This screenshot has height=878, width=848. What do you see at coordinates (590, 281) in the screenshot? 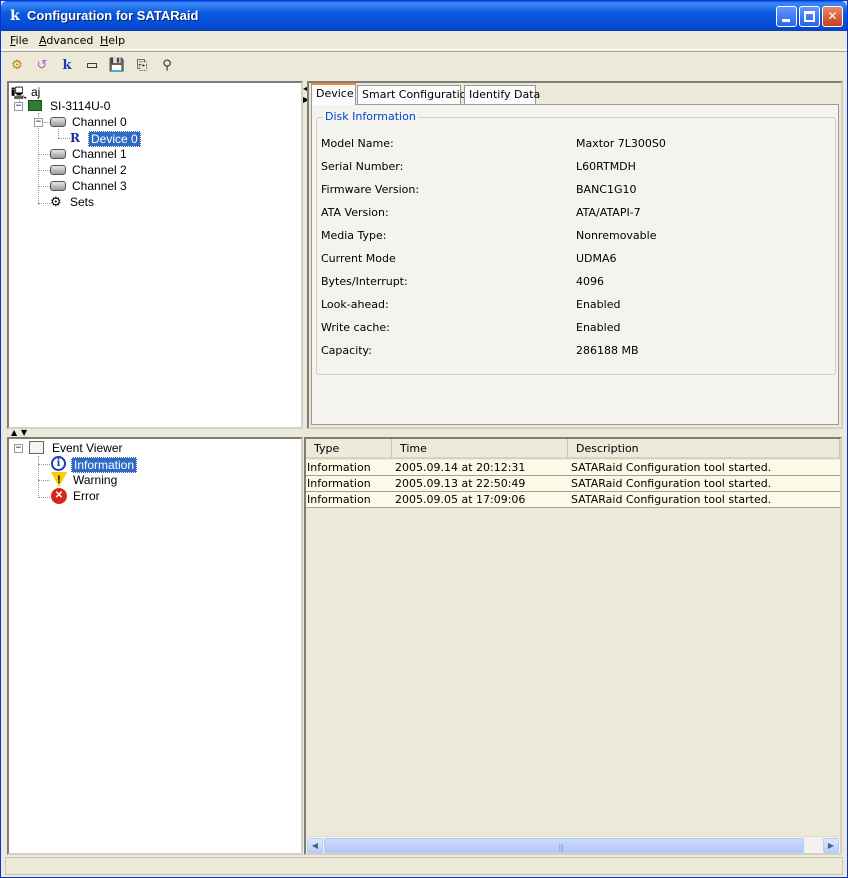
I see `bytes-interrupt-value: 4096` at bounding box center [590, 281].